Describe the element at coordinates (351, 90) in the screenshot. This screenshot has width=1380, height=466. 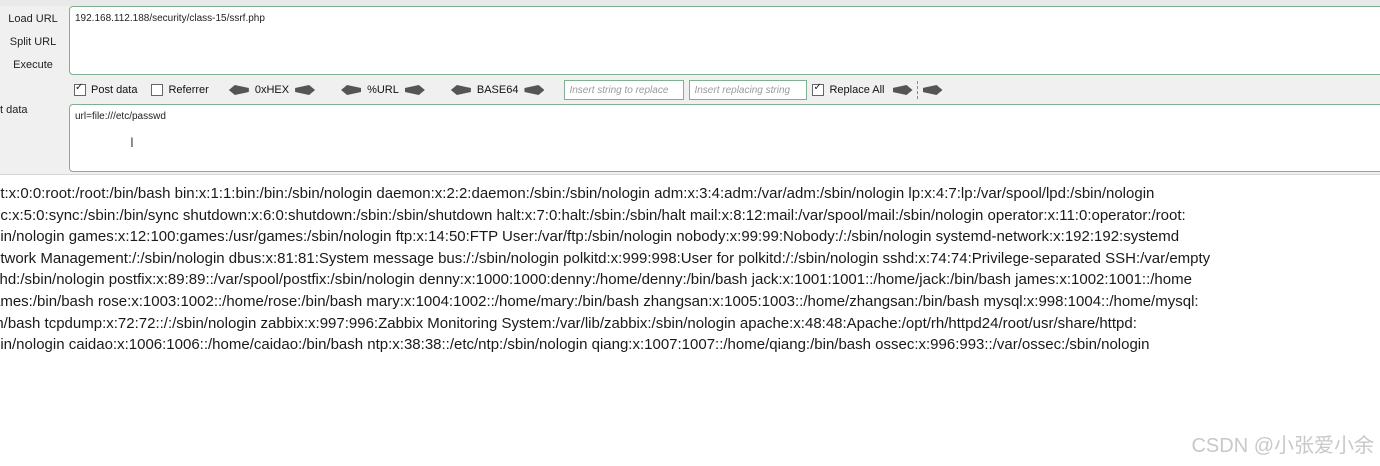
I see `url-decode-arrow-icon` at that location.